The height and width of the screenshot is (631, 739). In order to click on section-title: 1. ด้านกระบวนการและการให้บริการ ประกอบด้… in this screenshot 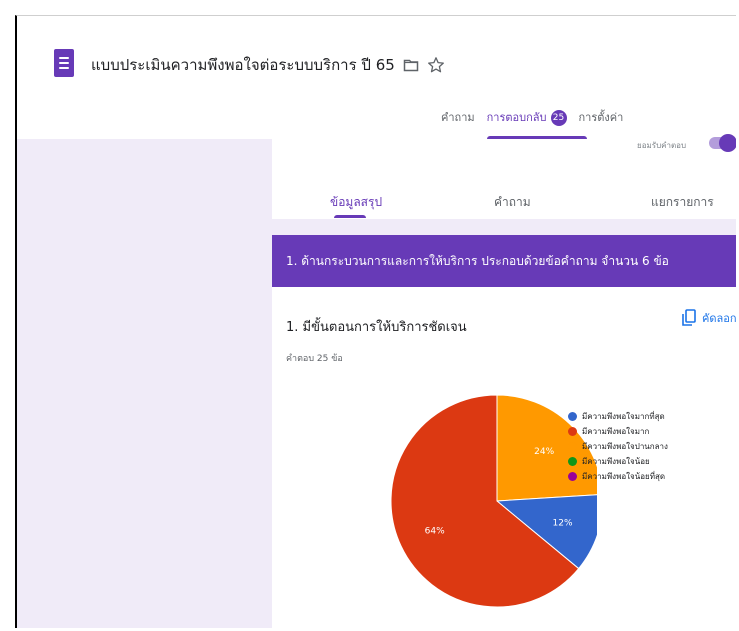, I will do `click(477, 261)`.